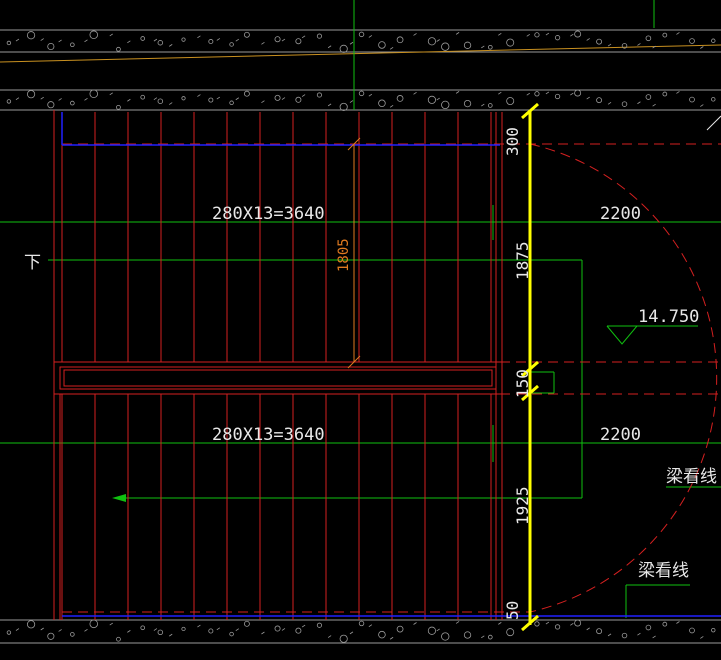 The image size is (721, 660). Describe the element at coordinates (268, 214) in the screenshot. I see `flight-upper-label: 280X13=3640` at that location.